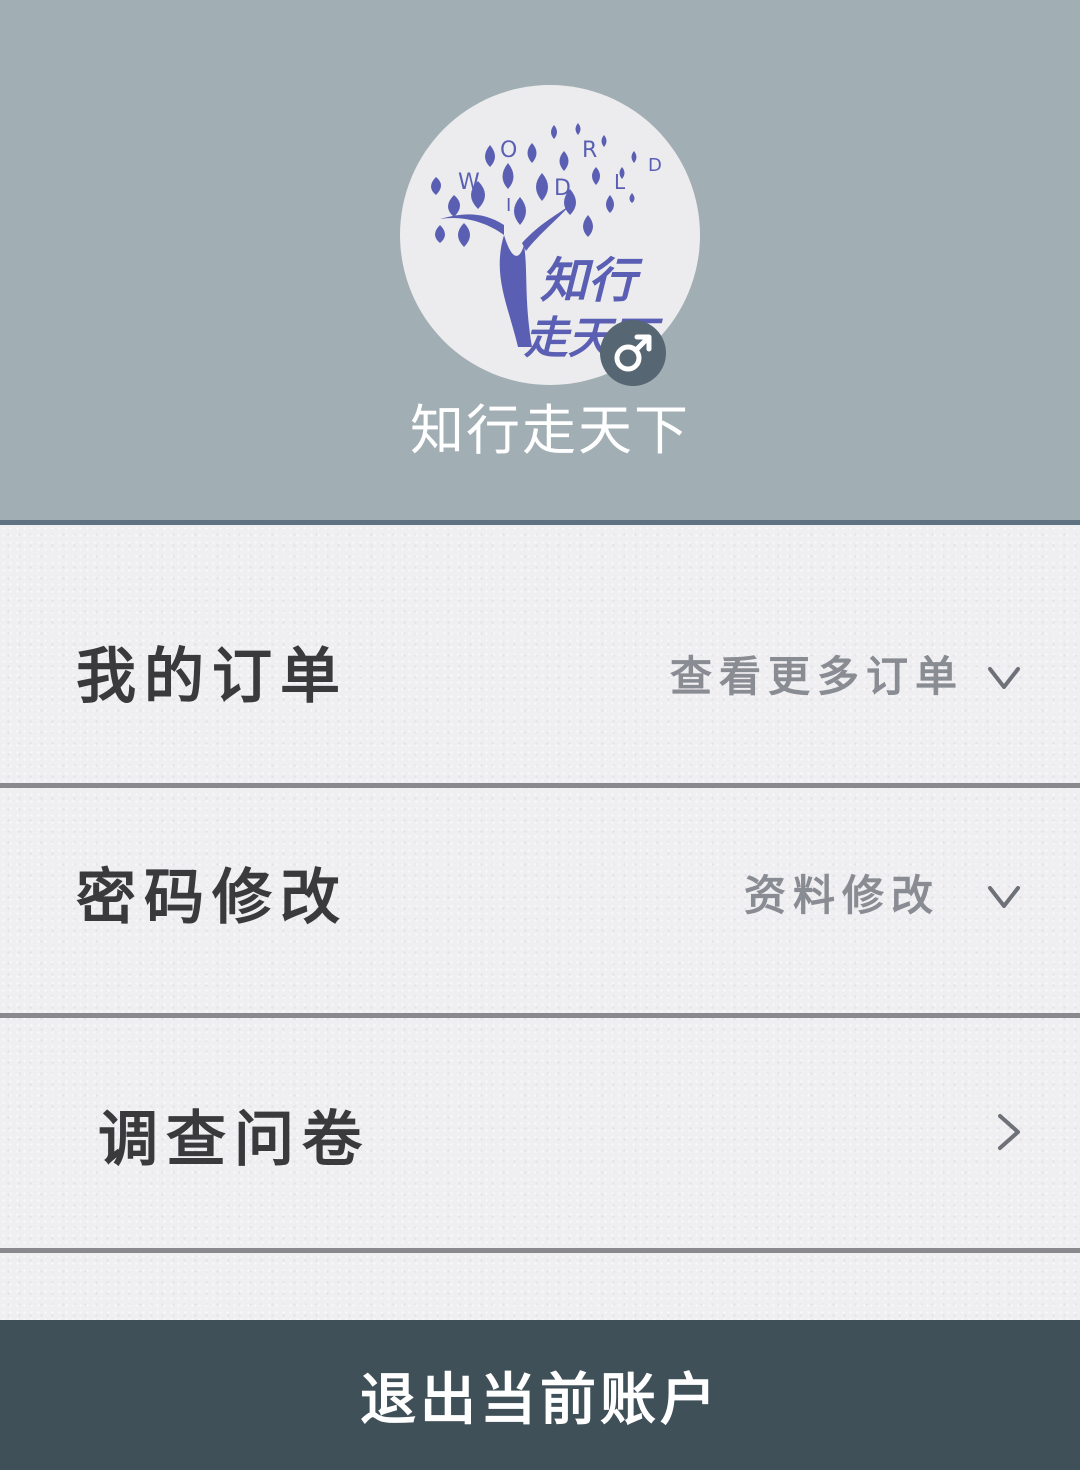 This screenshot has width=1080, height=1470. Describe the element at coordinates (212, 677) in the screenshot. I see `my-orders-title: 我的订单` at that location.